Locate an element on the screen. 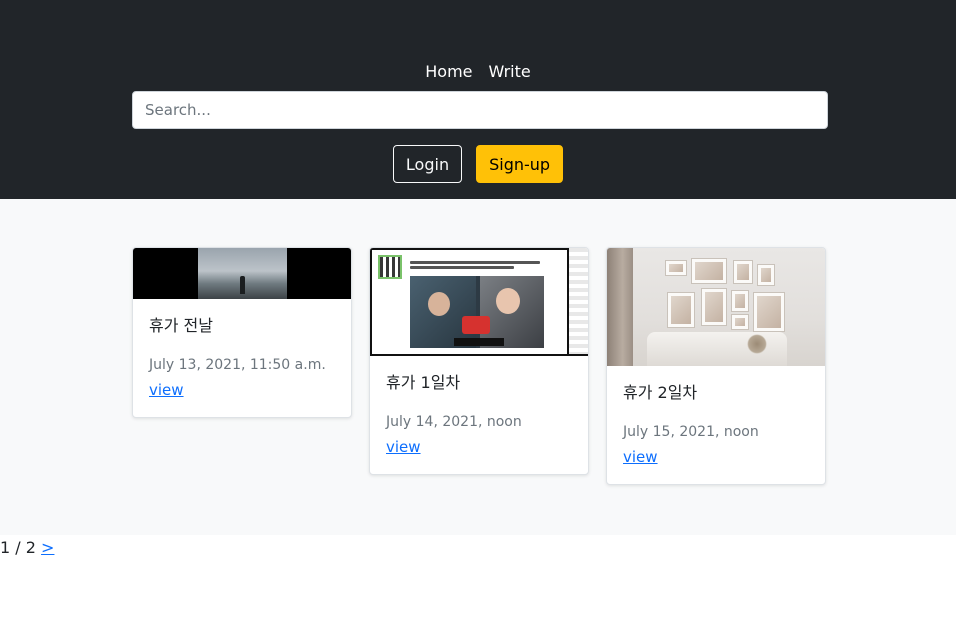  card-body: 휴가 2일차 July 15, 2021, noon view is located at coordinates (716, 425).